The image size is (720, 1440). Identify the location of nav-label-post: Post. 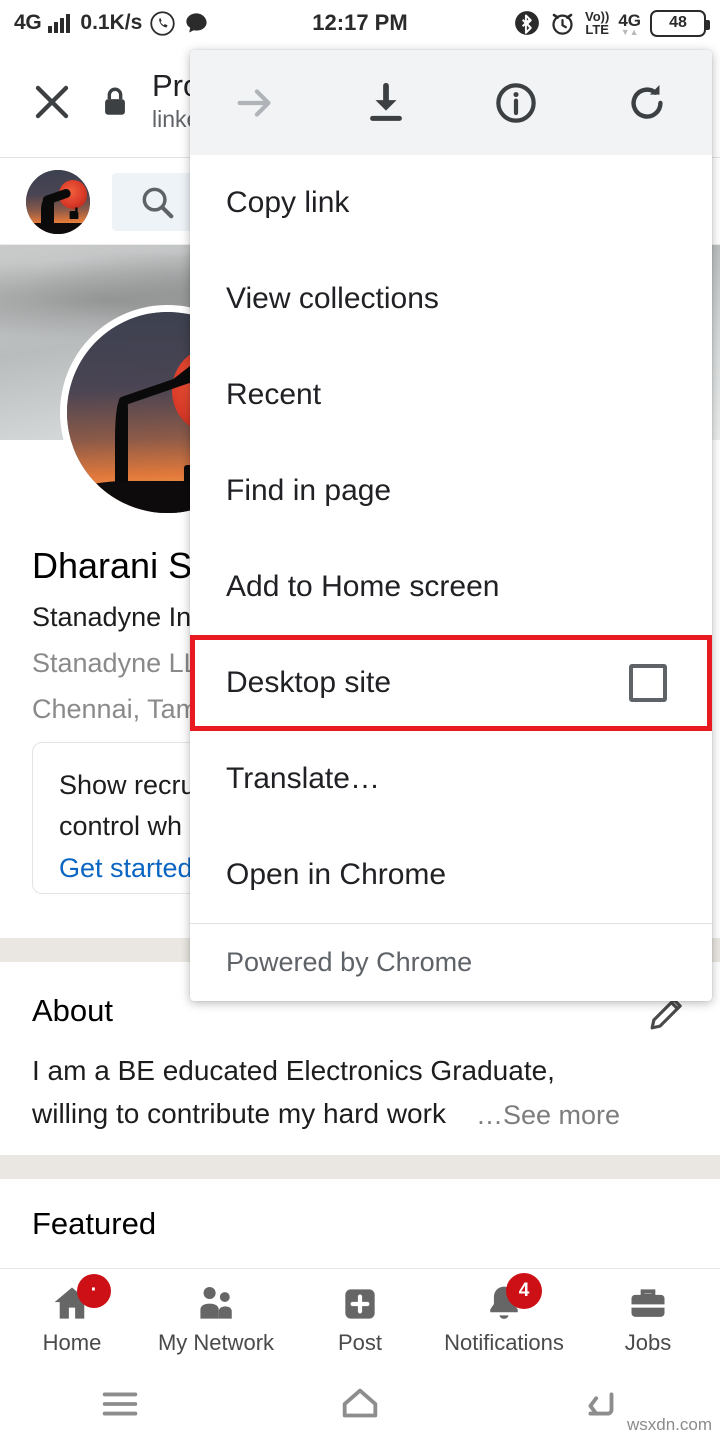
(360, 1342).